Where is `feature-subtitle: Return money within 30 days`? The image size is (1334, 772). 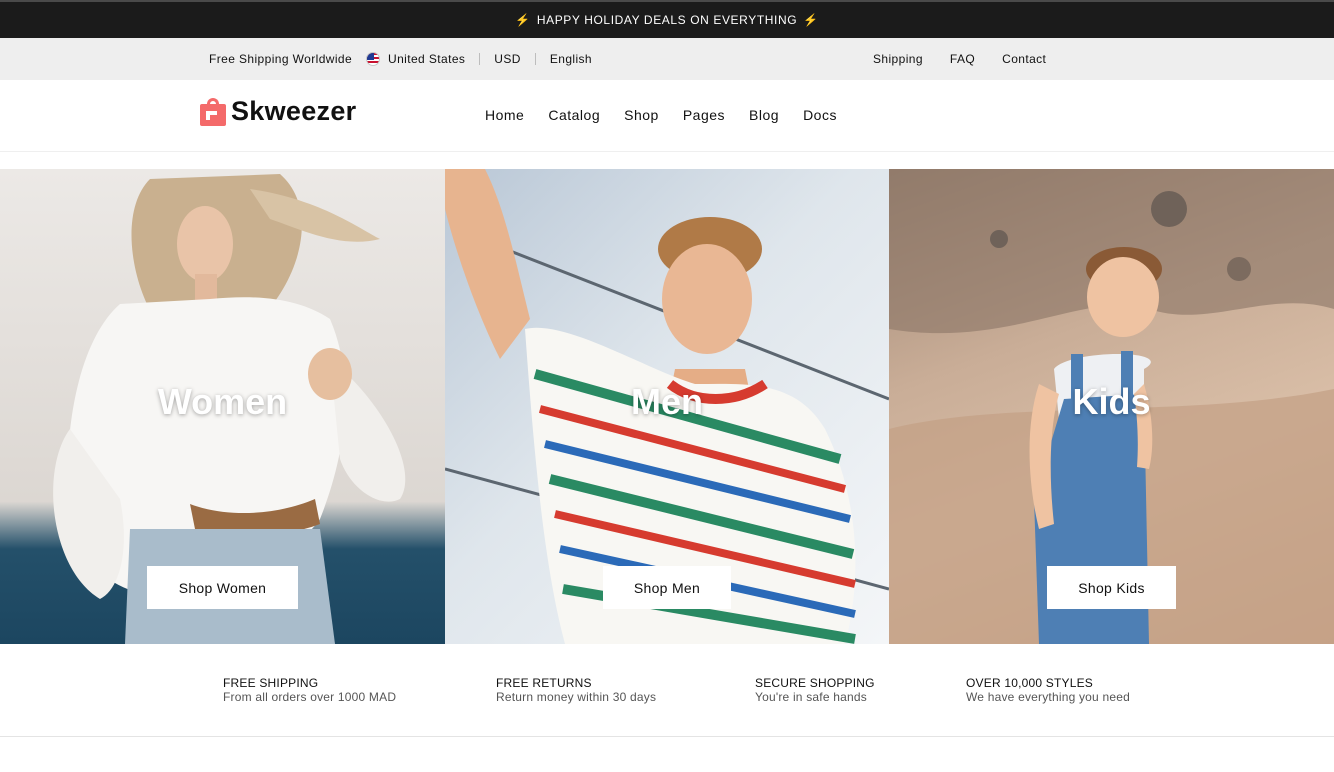 feature-subtitle: Return money within 30 days is located at coordinates (576, 697).